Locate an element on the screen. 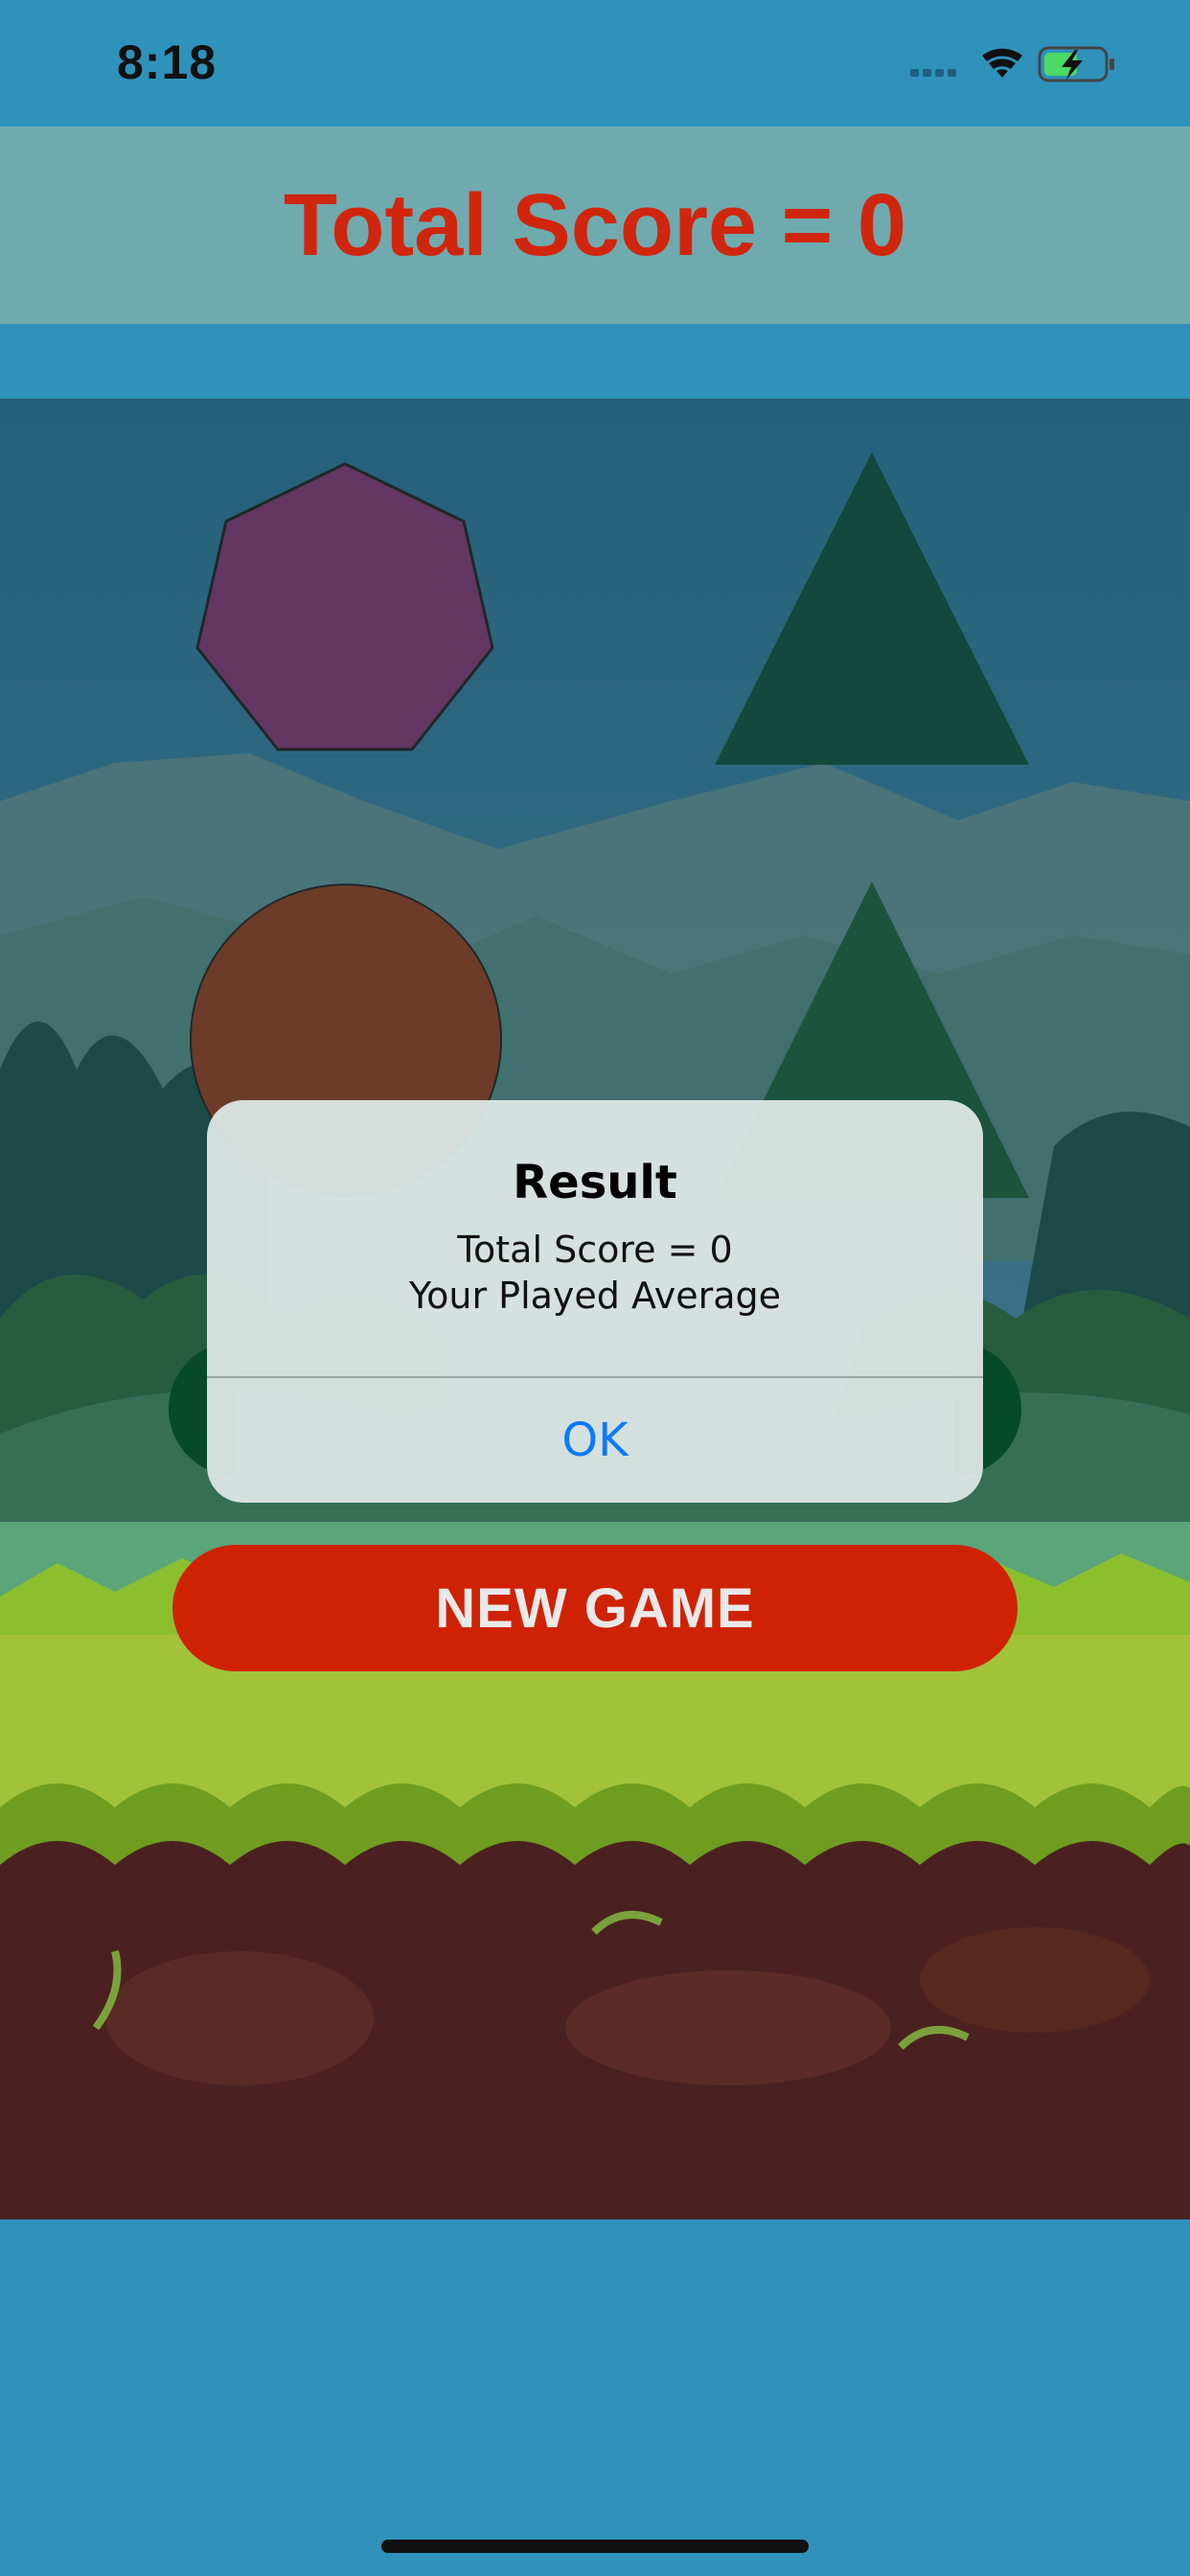 Image resolution: width=1190 pixels, height=2576 pixels. status-icons is located at coordinates (1012, 64).